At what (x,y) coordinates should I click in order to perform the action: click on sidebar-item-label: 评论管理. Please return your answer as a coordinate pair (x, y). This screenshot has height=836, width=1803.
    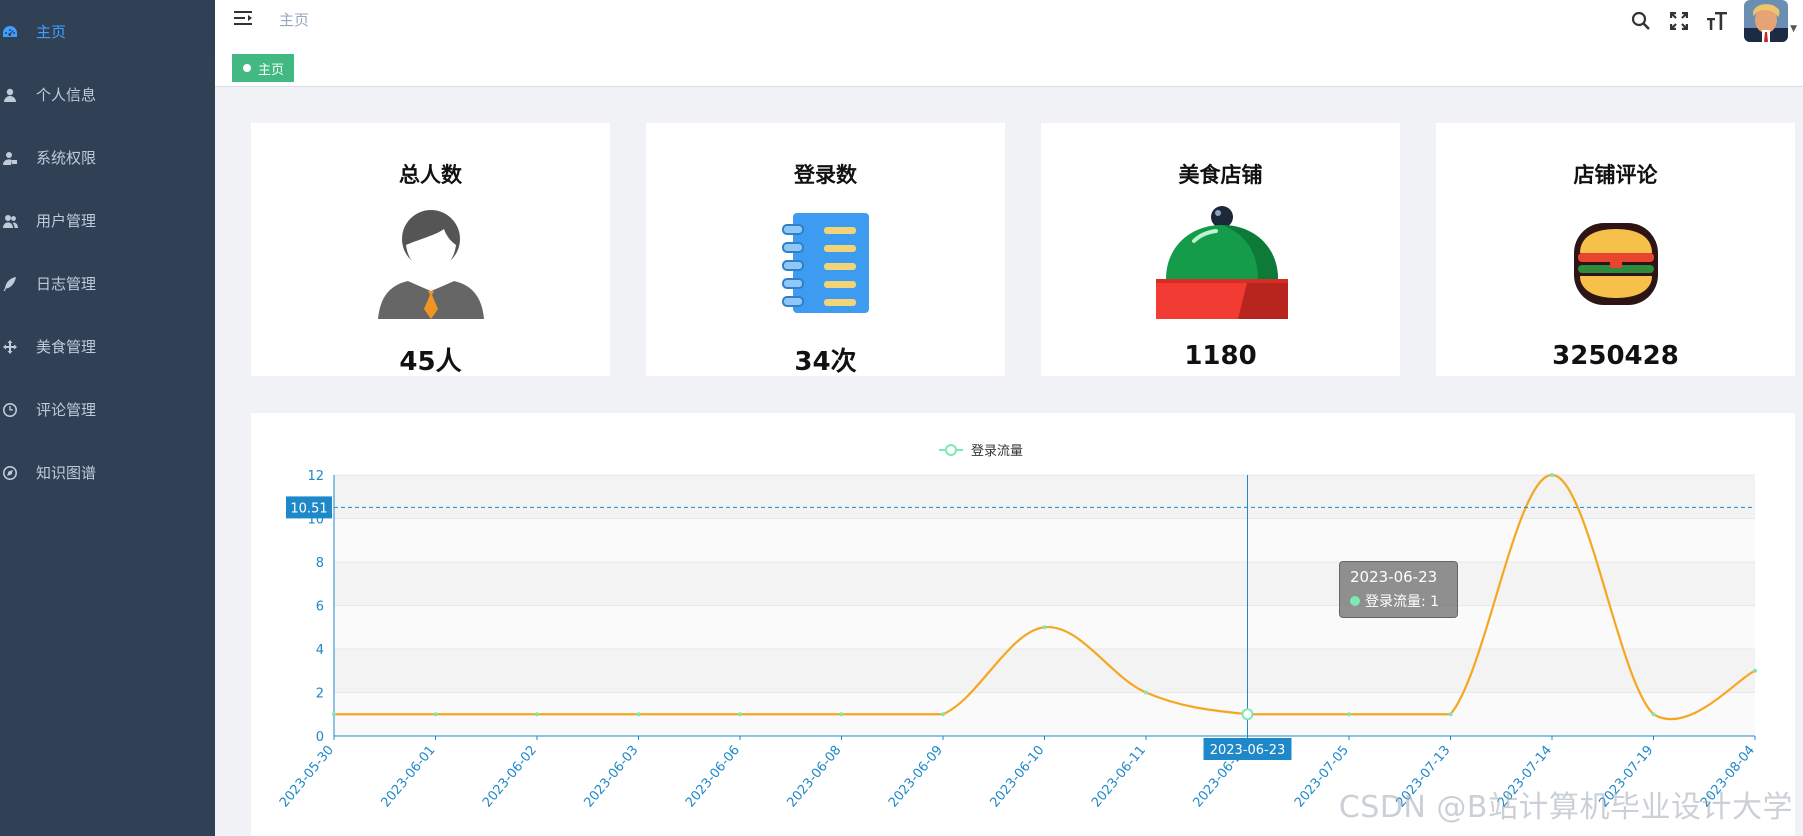
    Looking at the image, I should click on (66, 410).